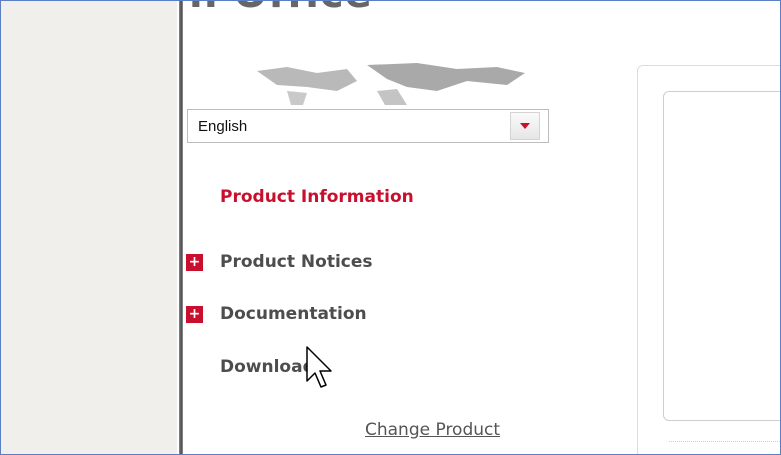 This screenshot has width=781, height=455. Describe the element at coordinates (724, 441) in the screenshot. I see `panel-divider` at that location.